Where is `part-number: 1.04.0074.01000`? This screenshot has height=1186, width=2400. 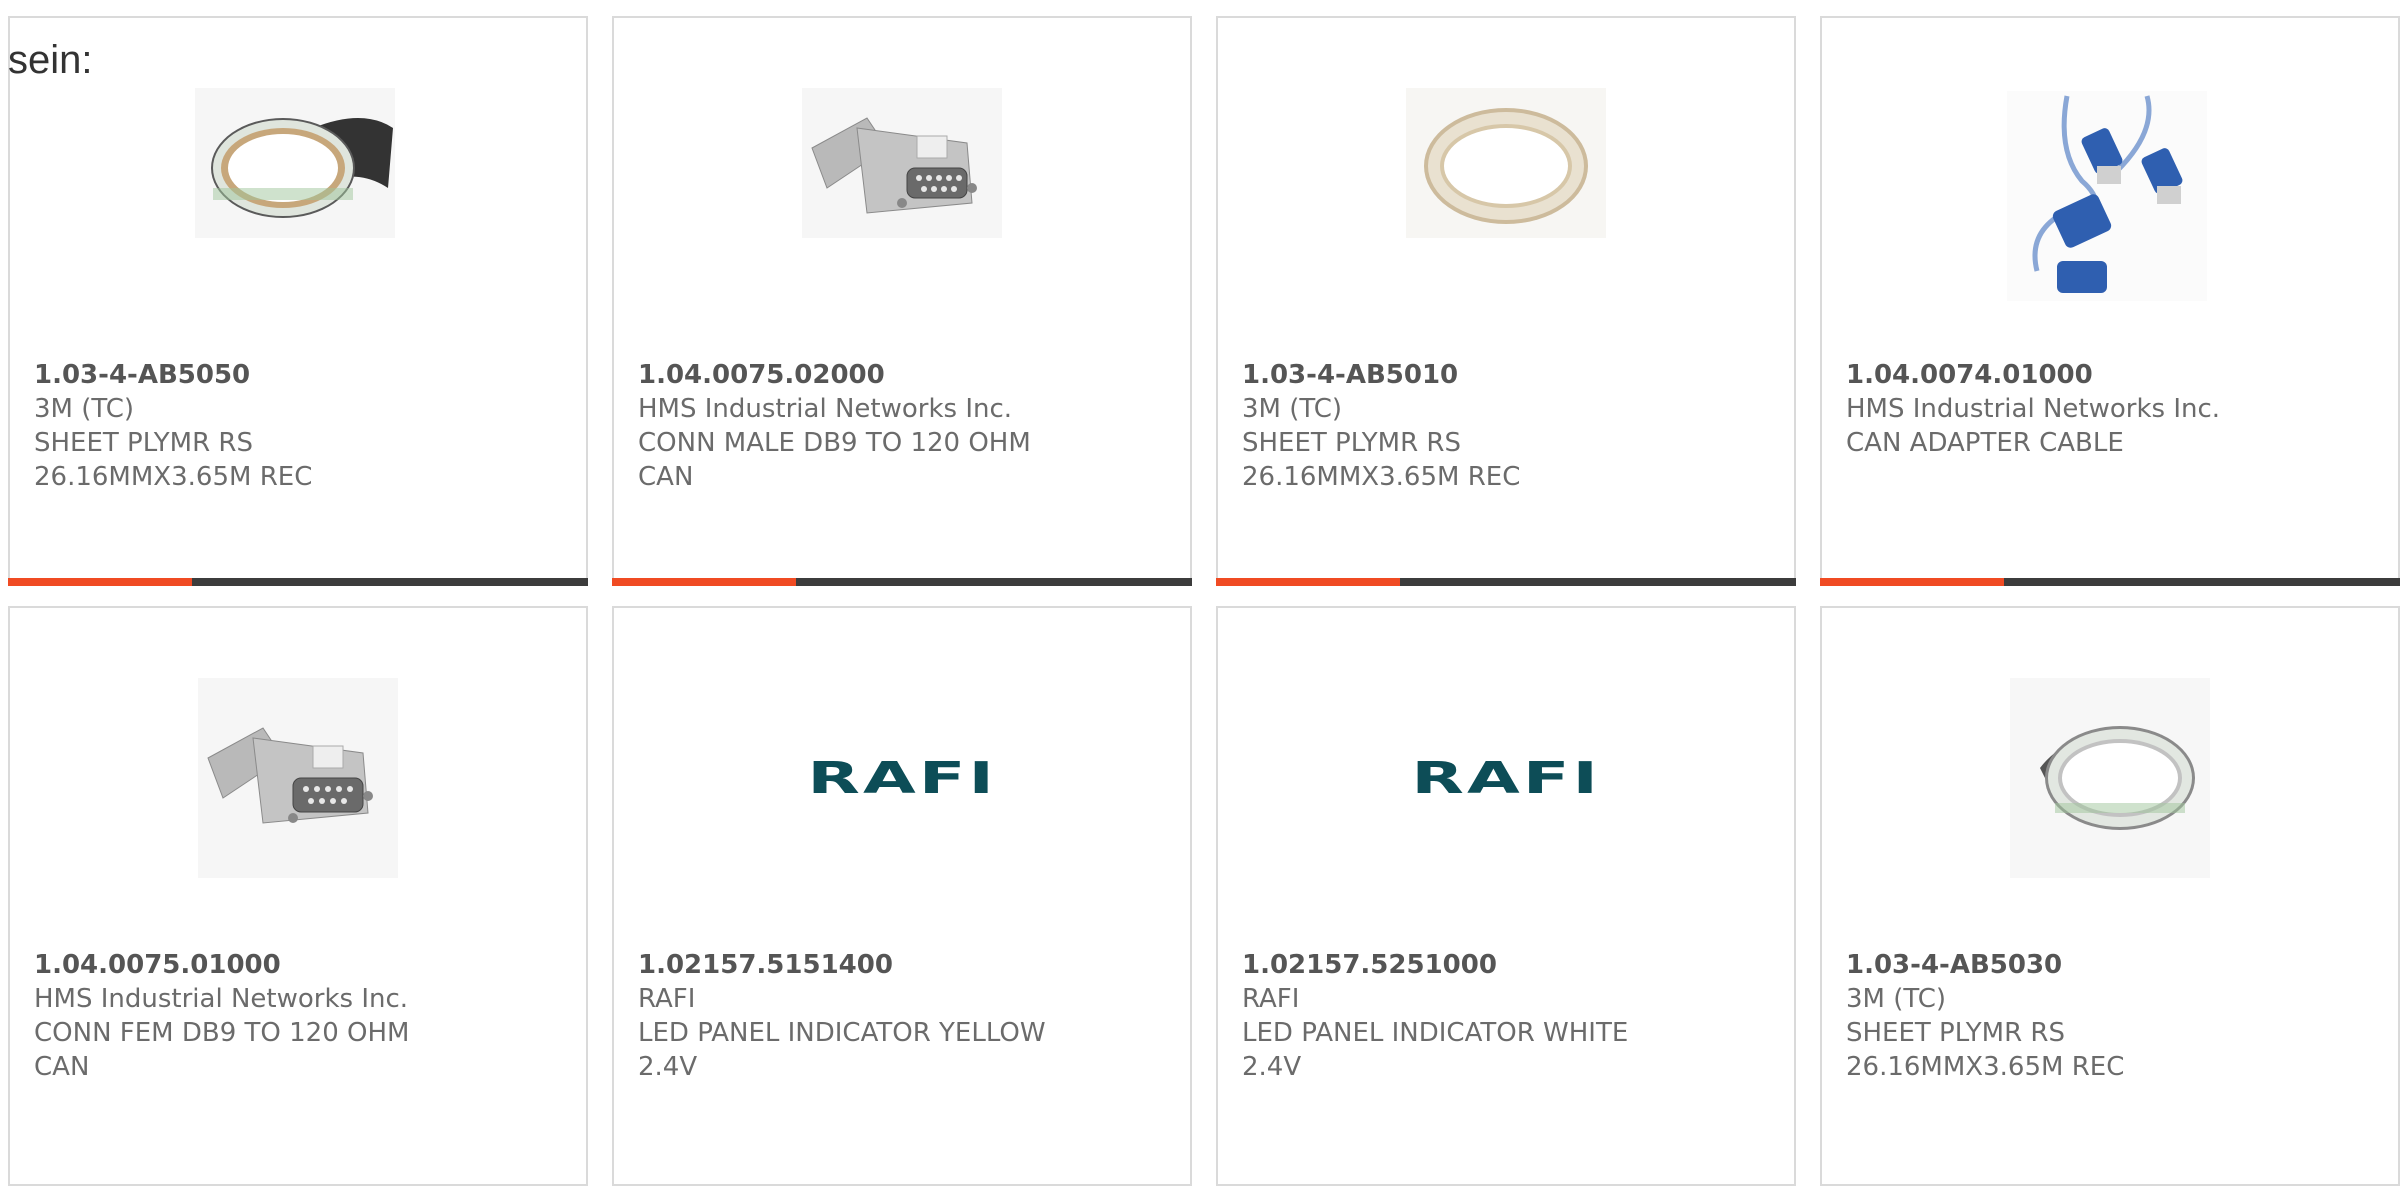 part-number: 1.04.0074.01000 is located at coordinates (1969, 375).